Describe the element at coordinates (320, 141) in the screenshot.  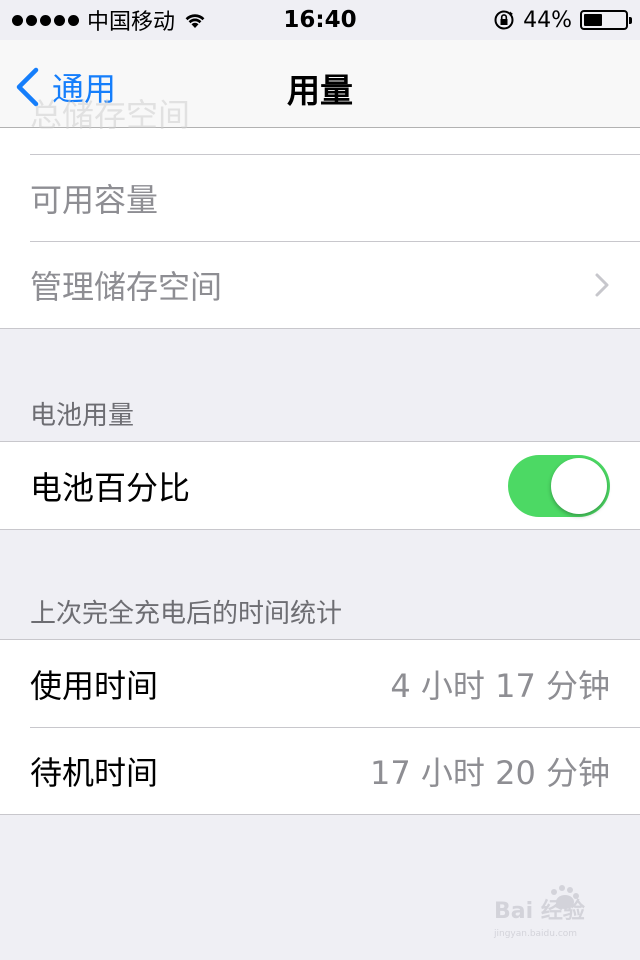
I see `storage-row-partial` at that location.